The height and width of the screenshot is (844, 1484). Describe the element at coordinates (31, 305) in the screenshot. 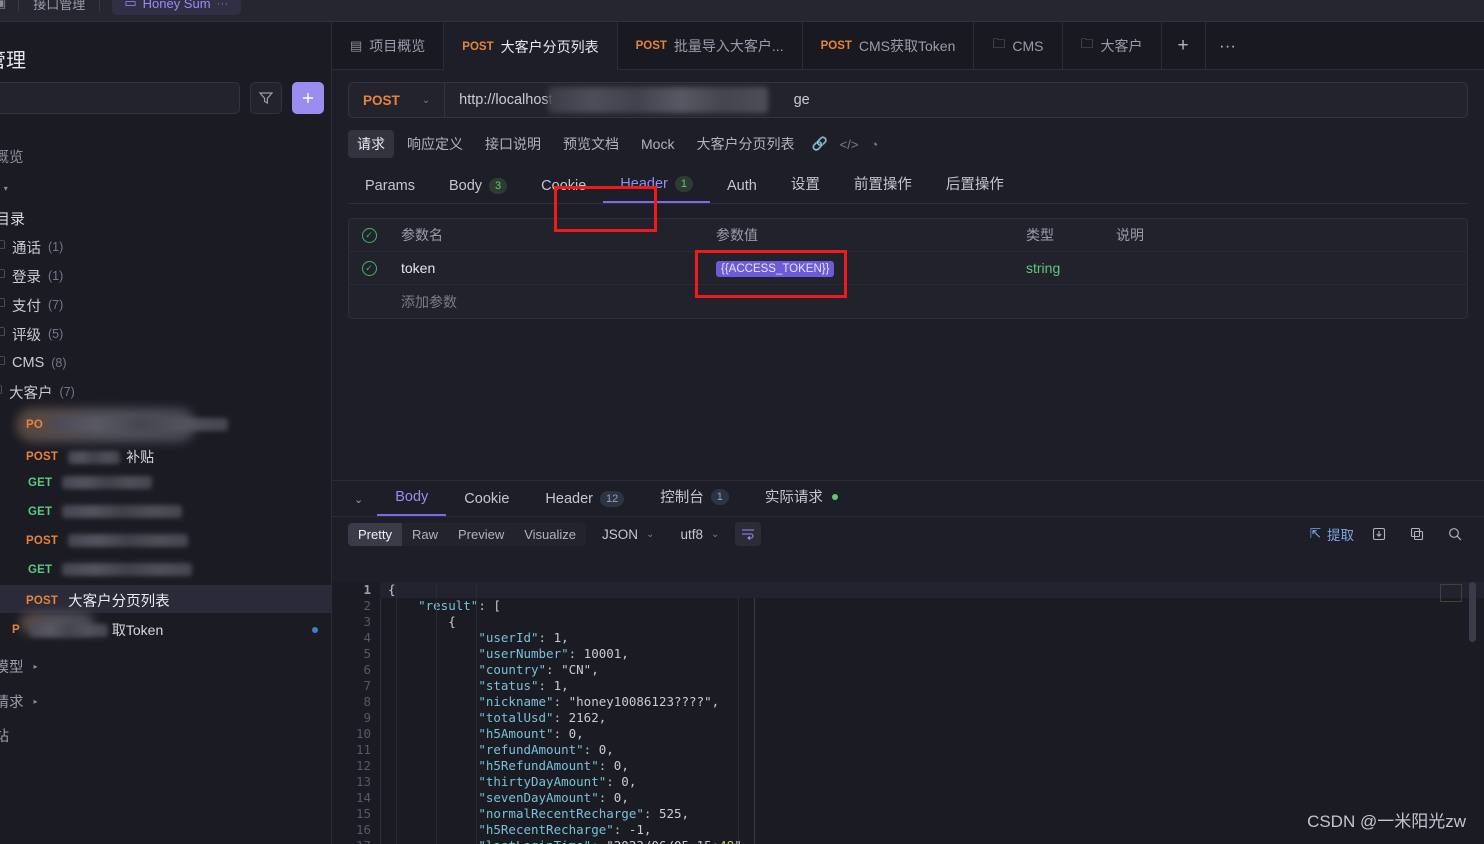

I see `sidebar-folder-zhifu: 🗀 支付 (7)` at that location.